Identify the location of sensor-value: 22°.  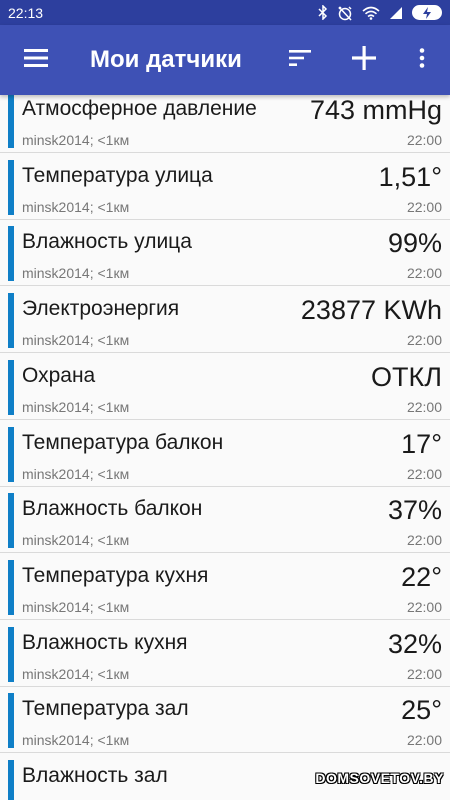
(421, 576).